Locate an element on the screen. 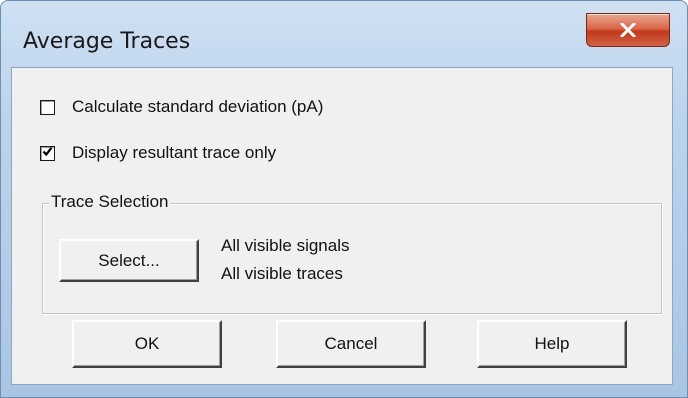 Image resolution: width=688 pixels, height=398 pixels. calc-std-dev-label: Calculate standard deviation (pA) is located at coordinates (197, 107).